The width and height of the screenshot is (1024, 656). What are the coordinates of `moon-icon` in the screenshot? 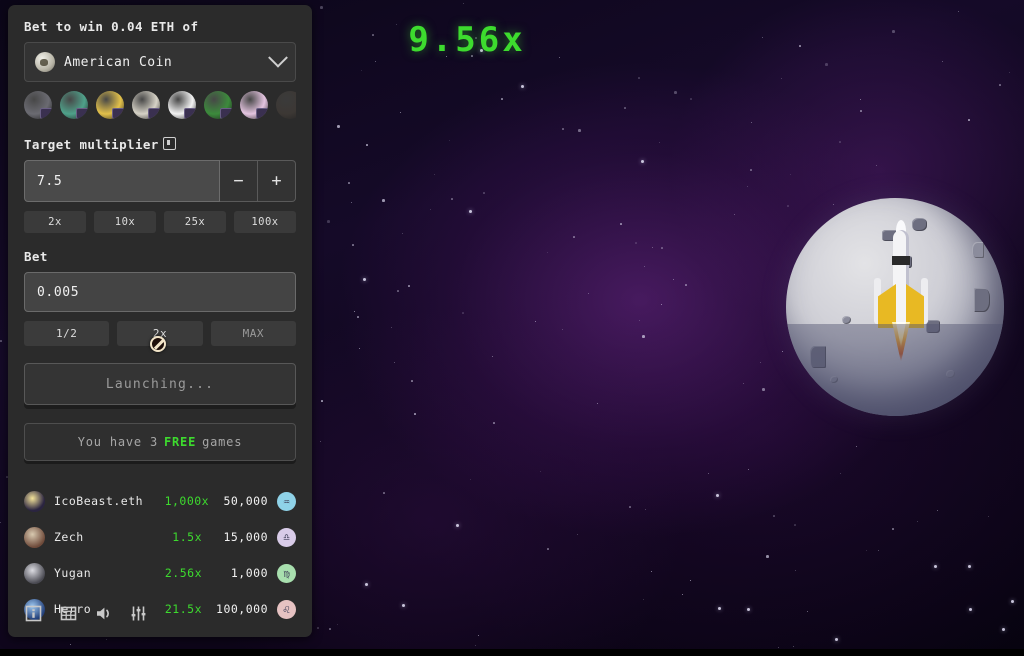 It's located at (895, 307).